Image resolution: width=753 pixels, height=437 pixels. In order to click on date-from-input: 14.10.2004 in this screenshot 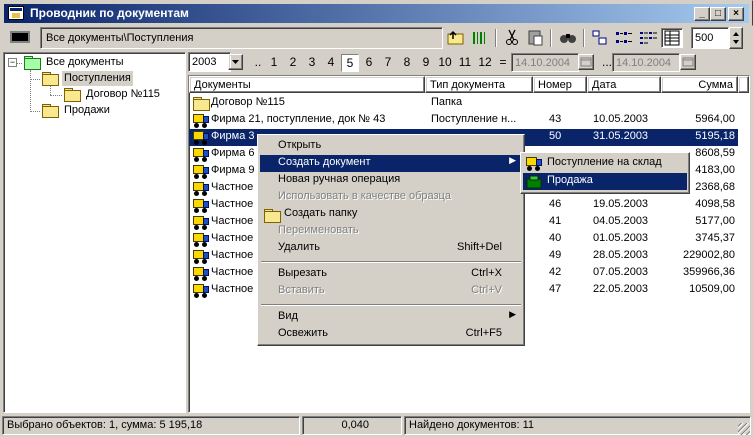, I will do `click(545, 62)`.